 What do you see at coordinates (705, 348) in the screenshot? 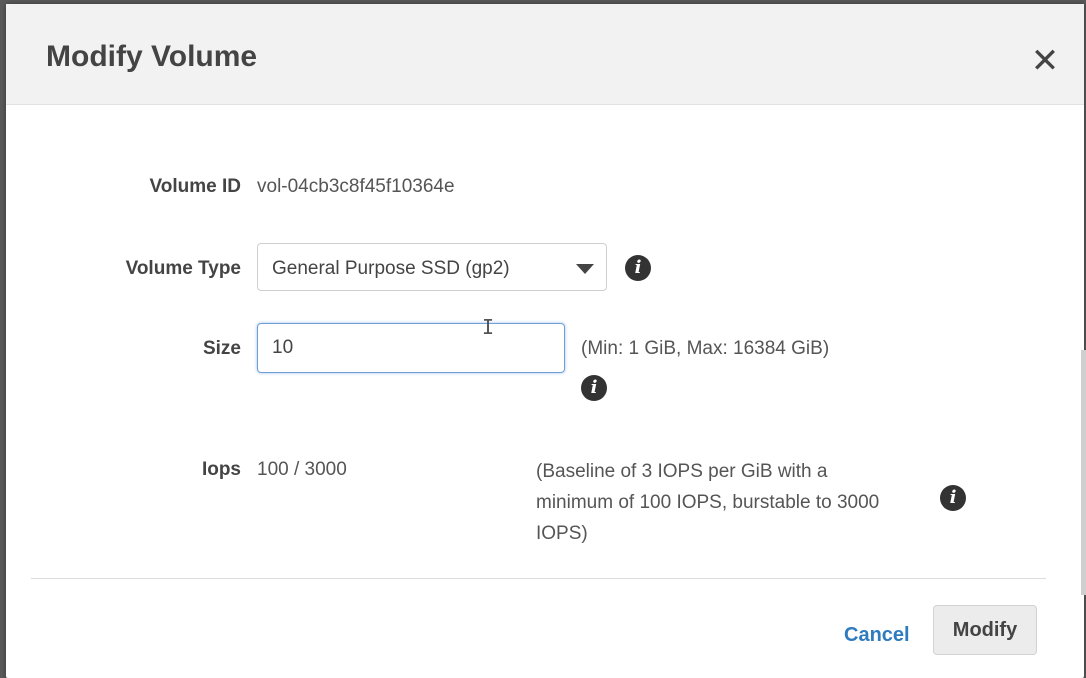
I see `size-hint: (Min: 1 GiB, Max: 16384 GiB)` at bounding box center [705, 348].